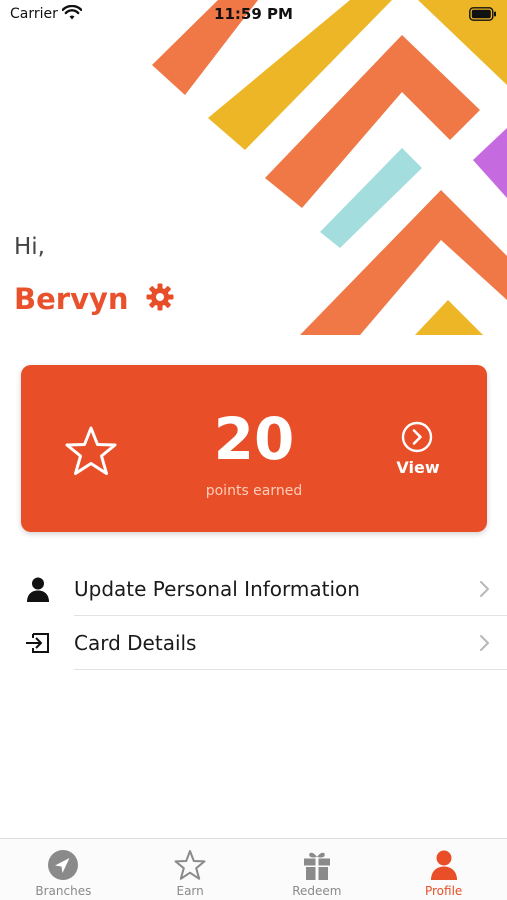  I want to click on sign-in-icon, so click(37, 643).